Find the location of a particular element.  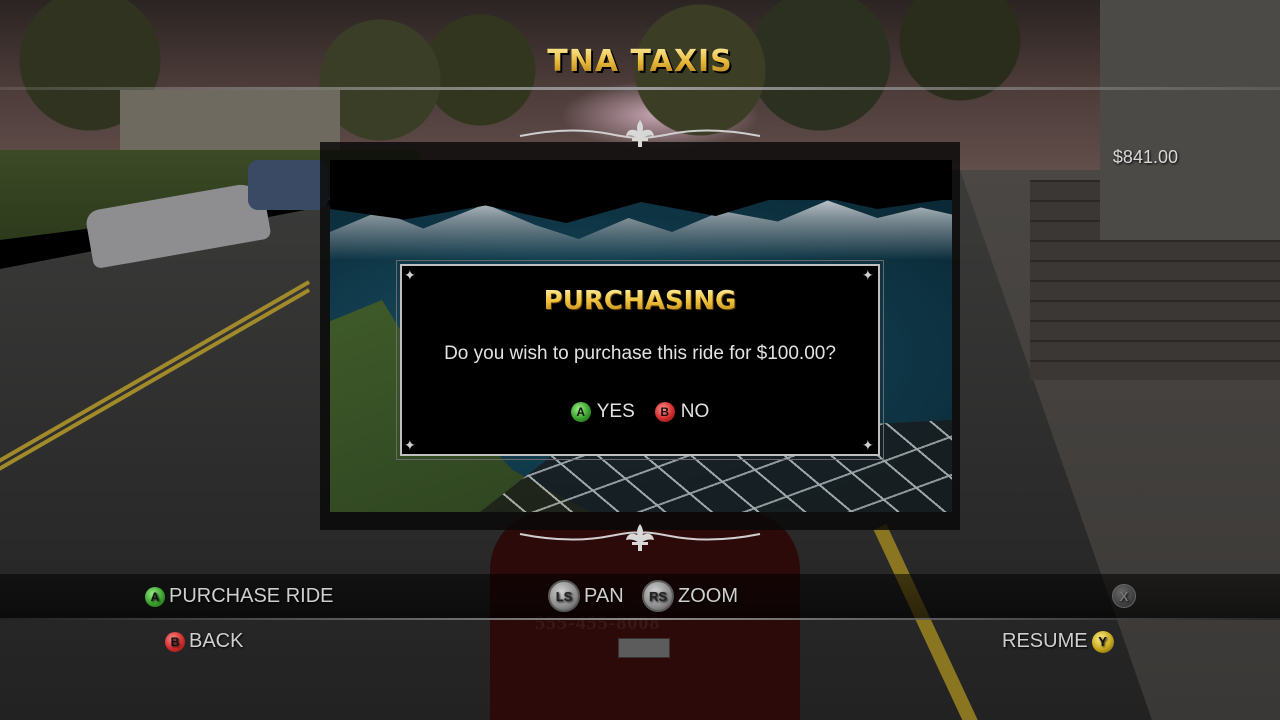

money-display: $841.00 is located at coordinates (1145, 157).